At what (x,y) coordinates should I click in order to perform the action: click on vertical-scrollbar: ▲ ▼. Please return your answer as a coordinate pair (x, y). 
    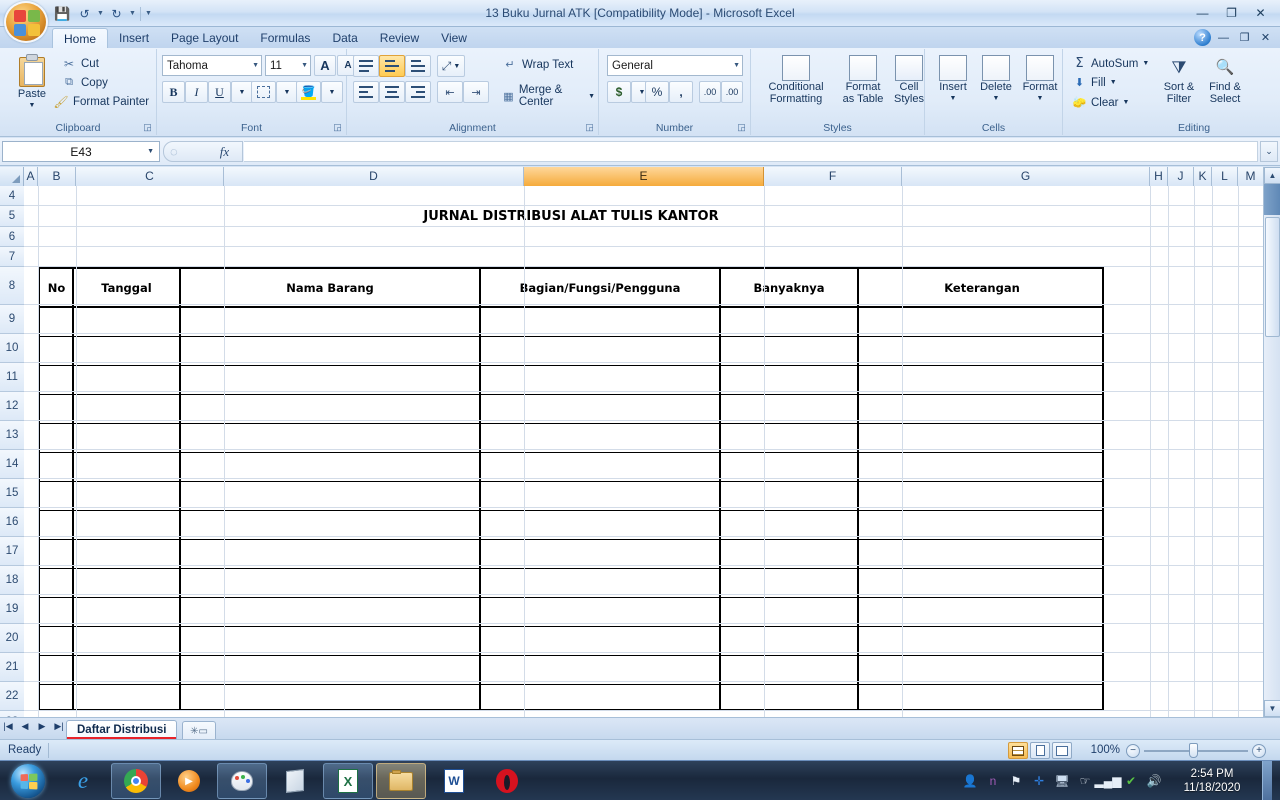
    Looking at the image, I should click on (1271, 442).